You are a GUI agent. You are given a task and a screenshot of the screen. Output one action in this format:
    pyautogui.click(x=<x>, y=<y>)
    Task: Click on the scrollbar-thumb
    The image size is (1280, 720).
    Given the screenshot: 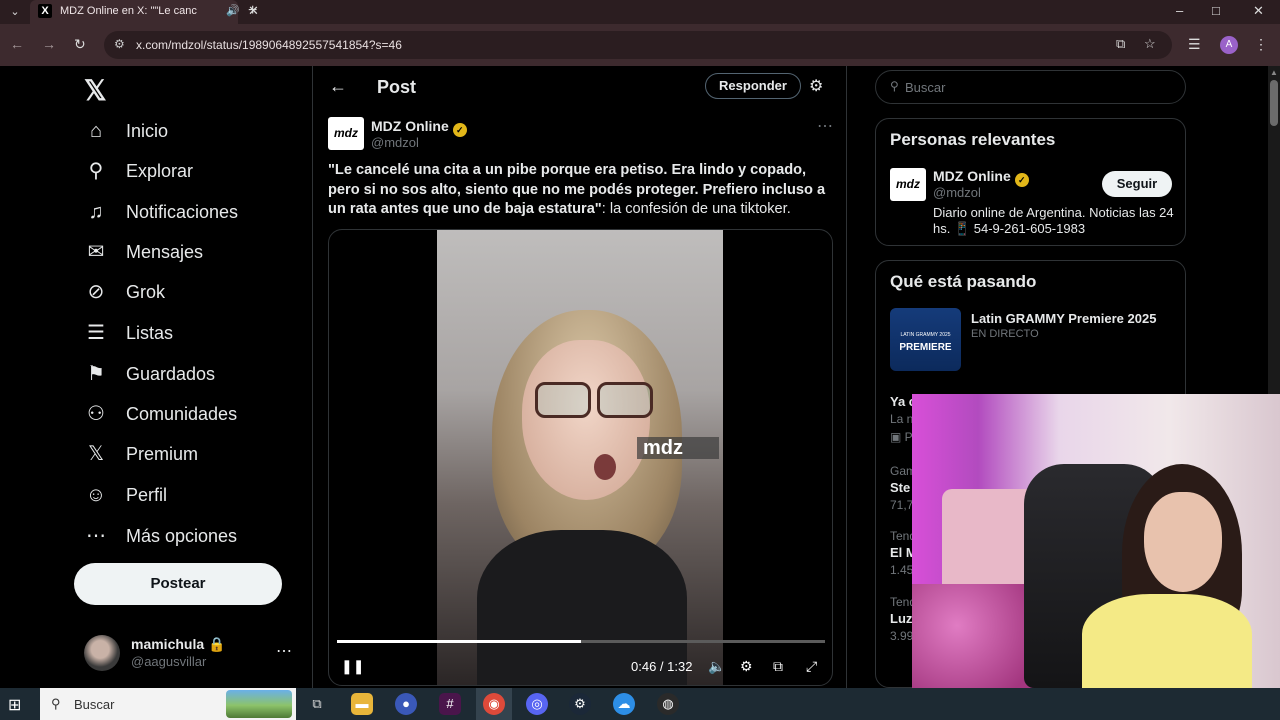 What is the action you would take?
    pyautogui.click(x=1274, y=103)
    